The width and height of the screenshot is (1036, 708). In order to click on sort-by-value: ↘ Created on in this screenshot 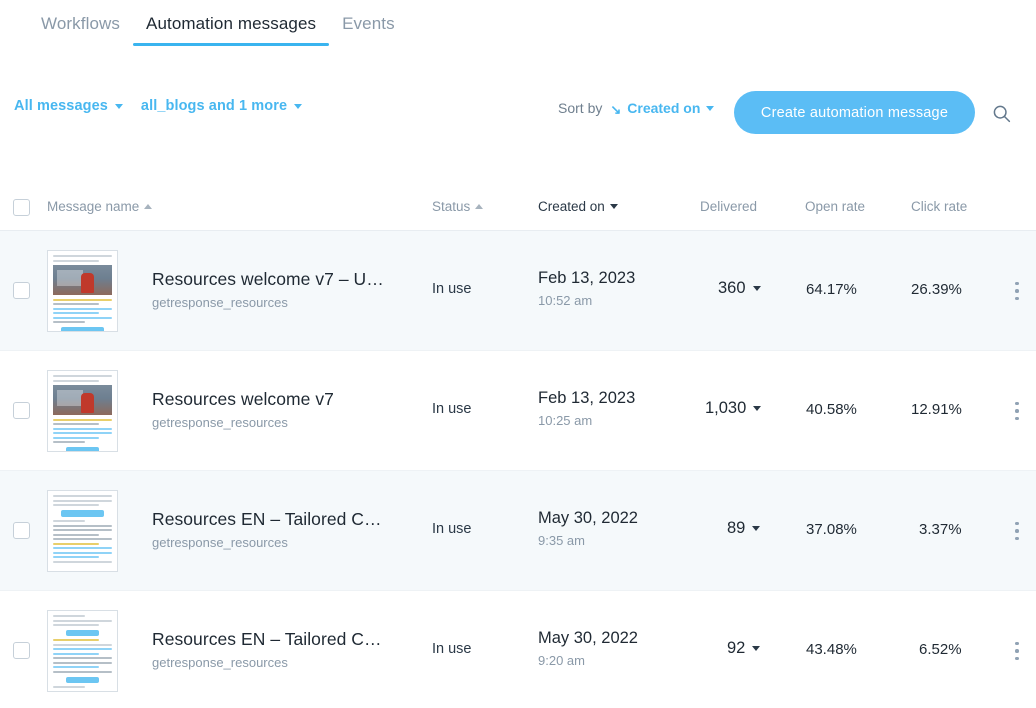, I will do `click(662, 108)`.